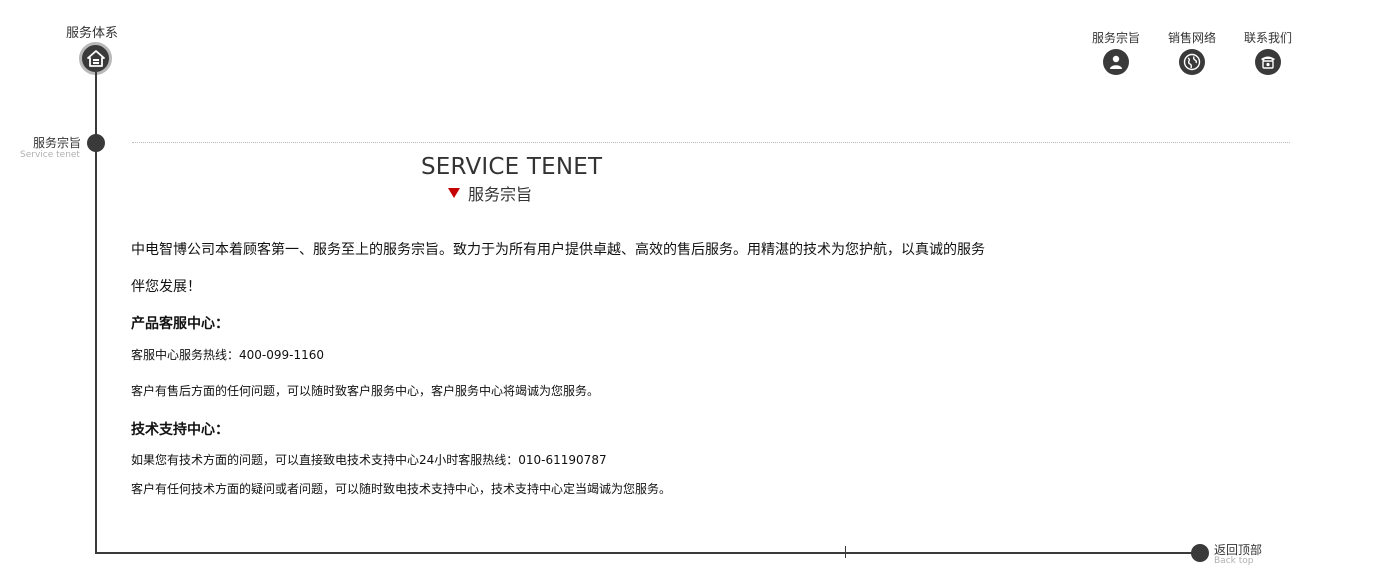  I want to click on user-icon, so click(1116, 62).